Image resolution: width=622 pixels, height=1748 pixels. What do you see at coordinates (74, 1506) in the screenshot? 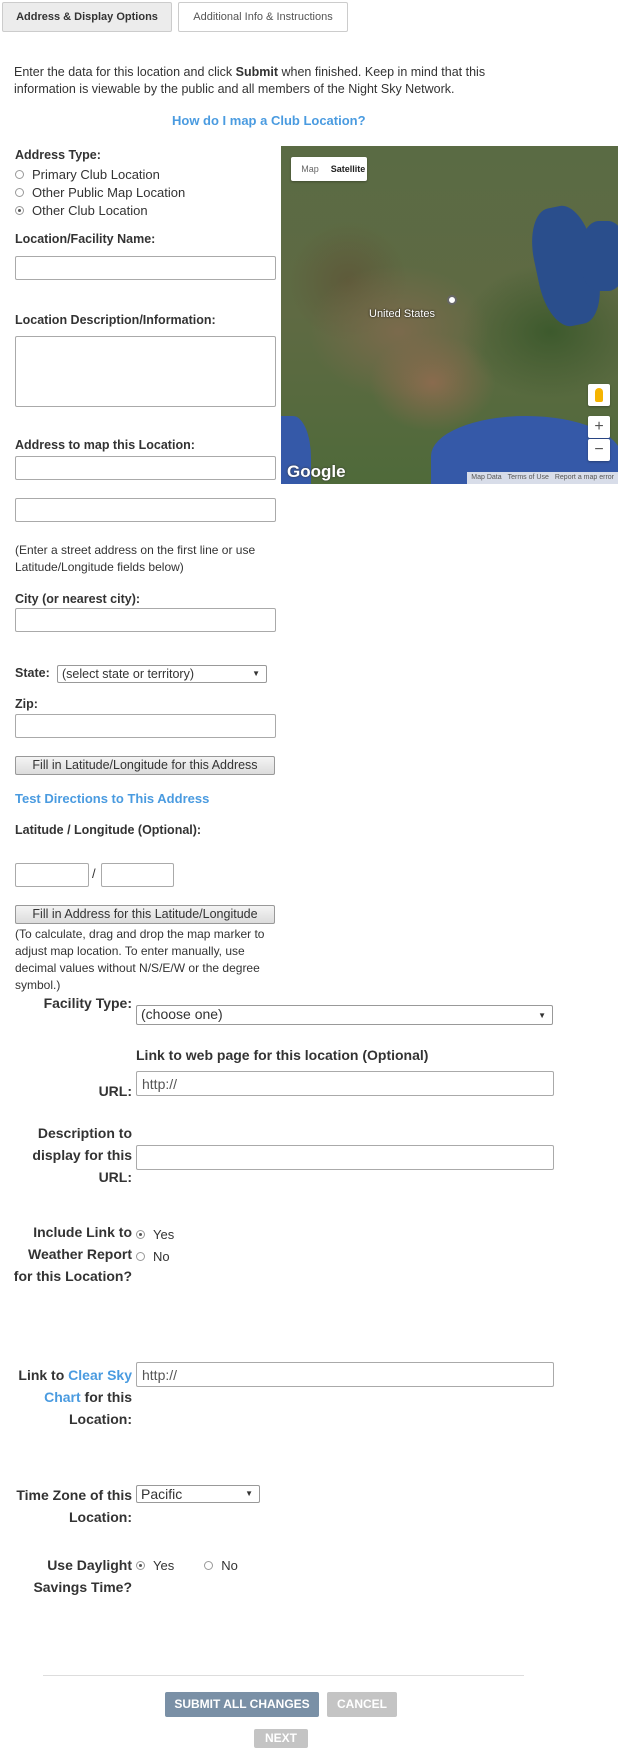
I see `time-zone-label: Time Zone of this Location:` at bounding box center [74, 1506].